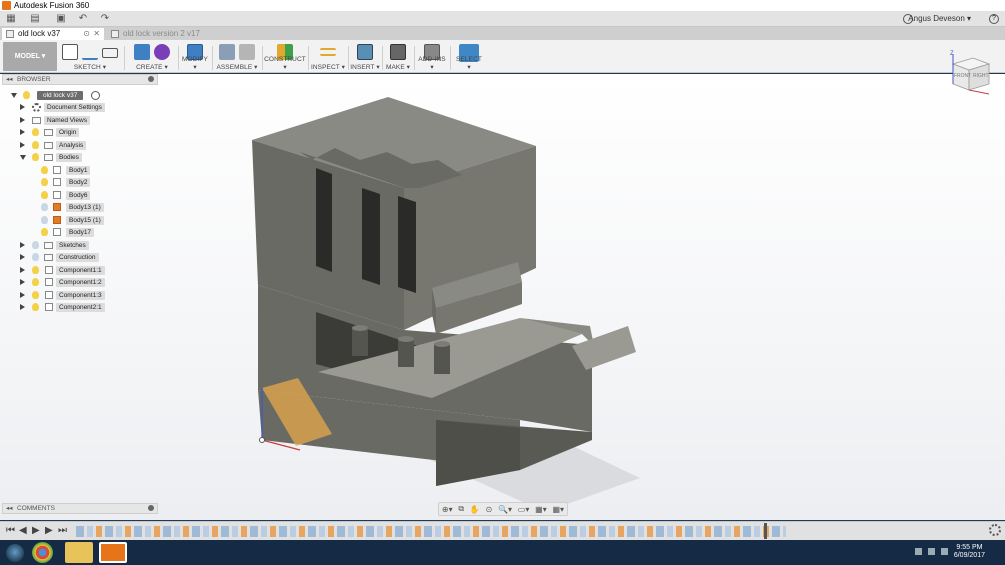  What do you see at coordinates (227, 52) in the screenshot?
I see `new-component-icon` at bounding box center [227, 52].